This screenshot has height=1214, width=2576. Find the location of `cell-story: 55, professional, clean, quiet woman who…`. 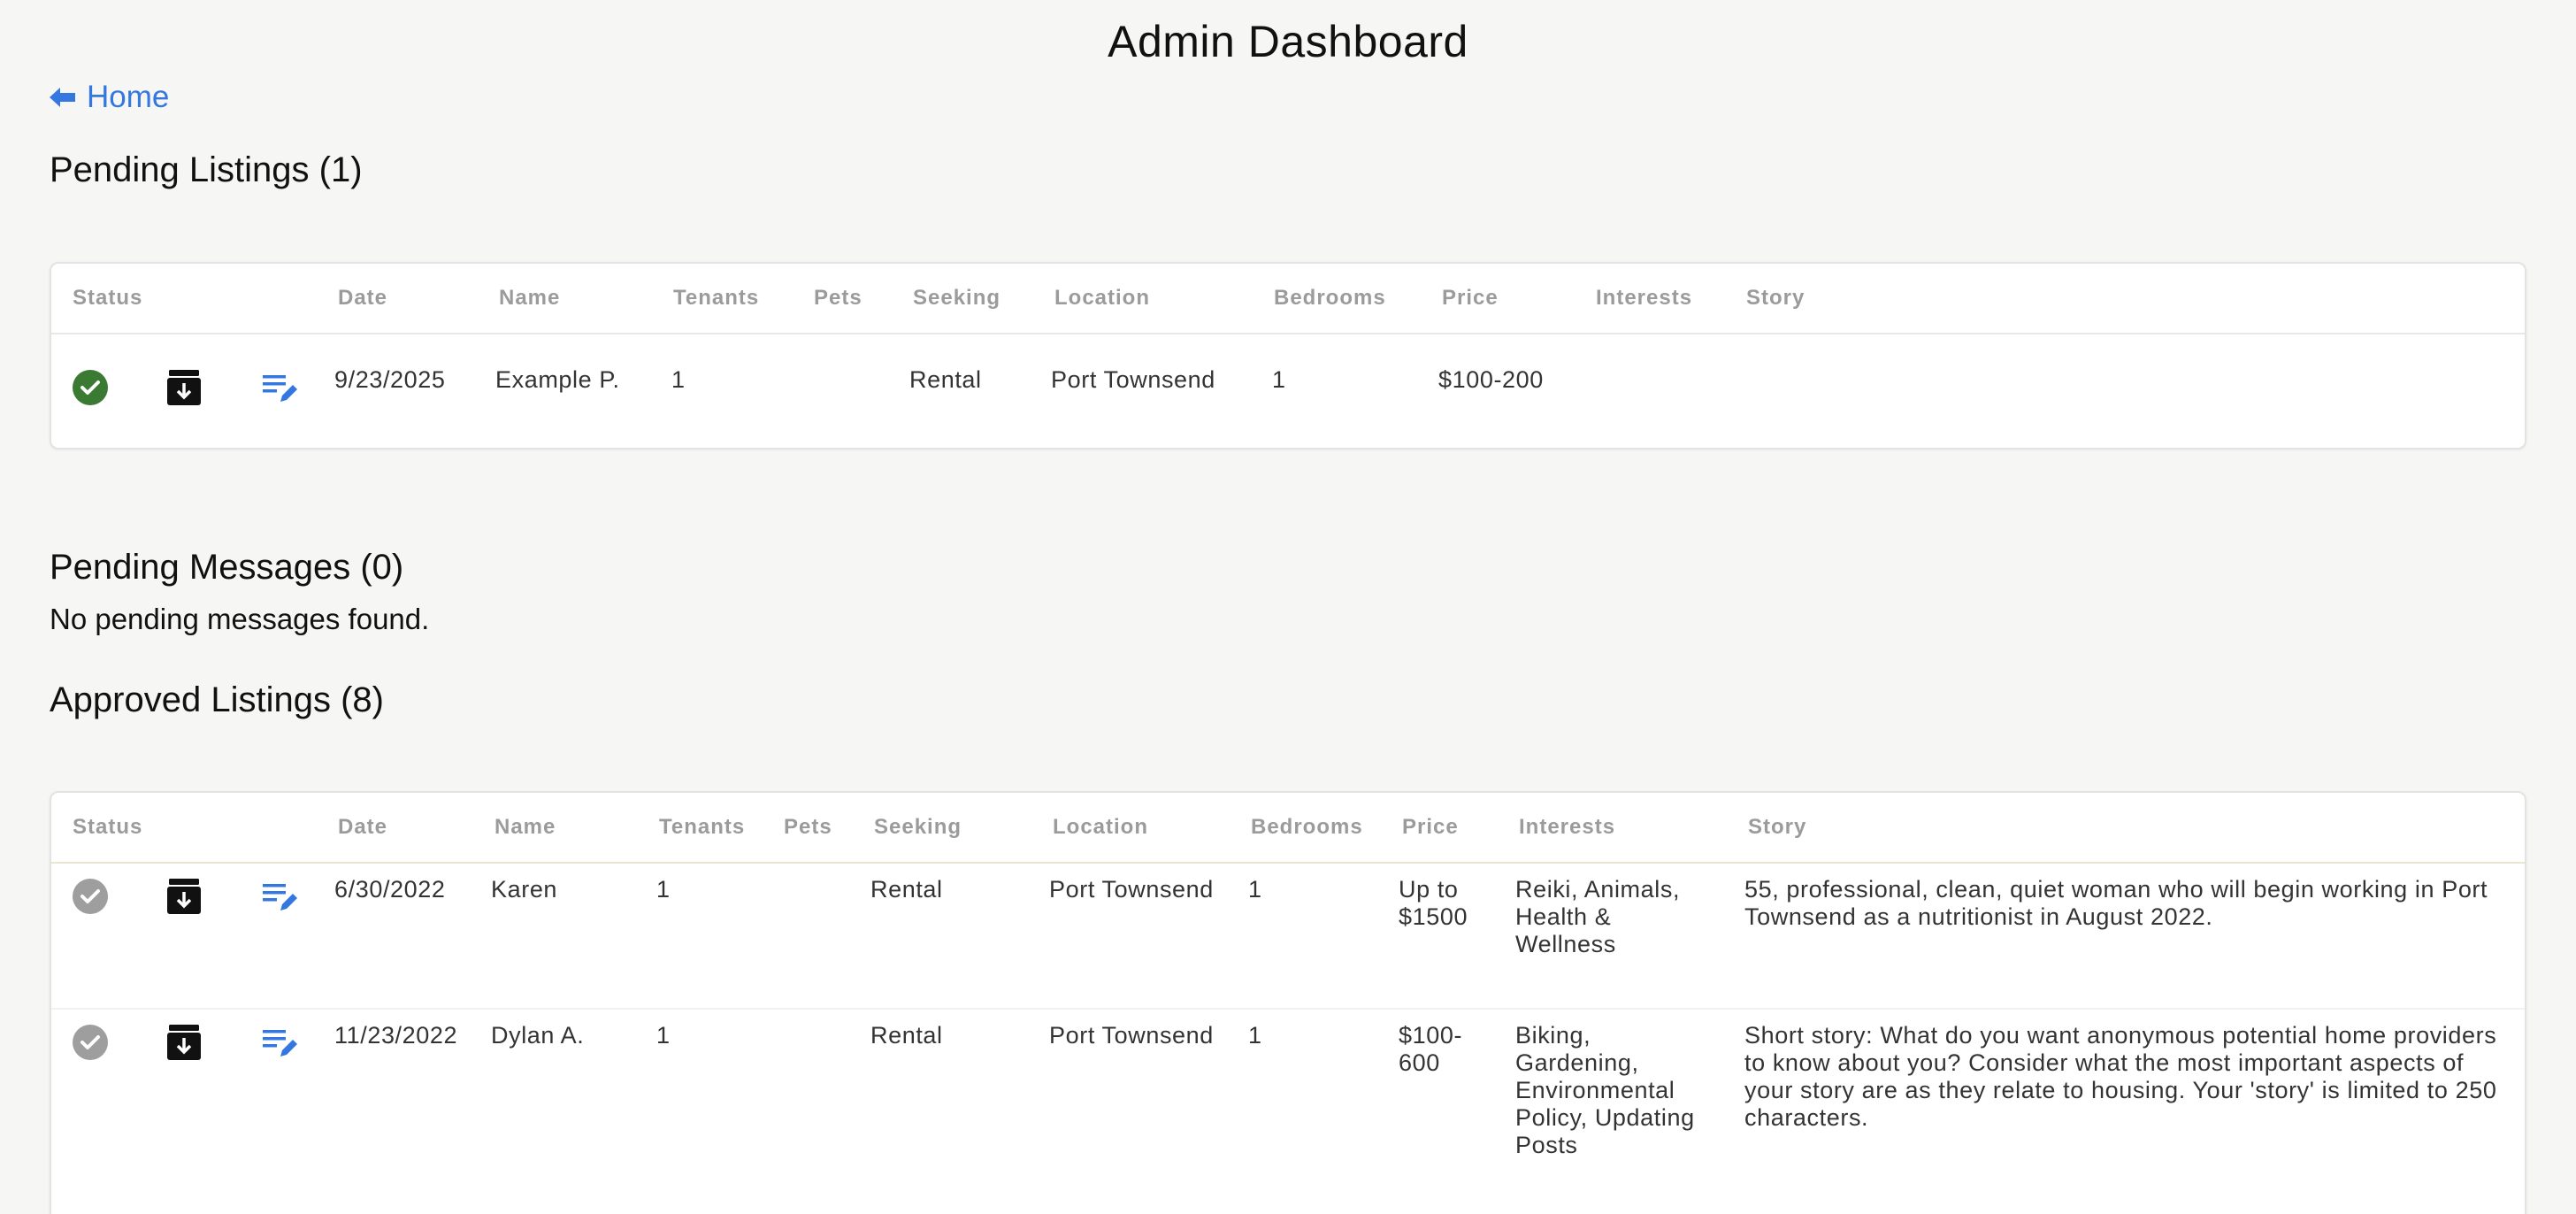

cell-story: 55, professional, clean, quiet woman who… is located at coordinates (2116, 903).